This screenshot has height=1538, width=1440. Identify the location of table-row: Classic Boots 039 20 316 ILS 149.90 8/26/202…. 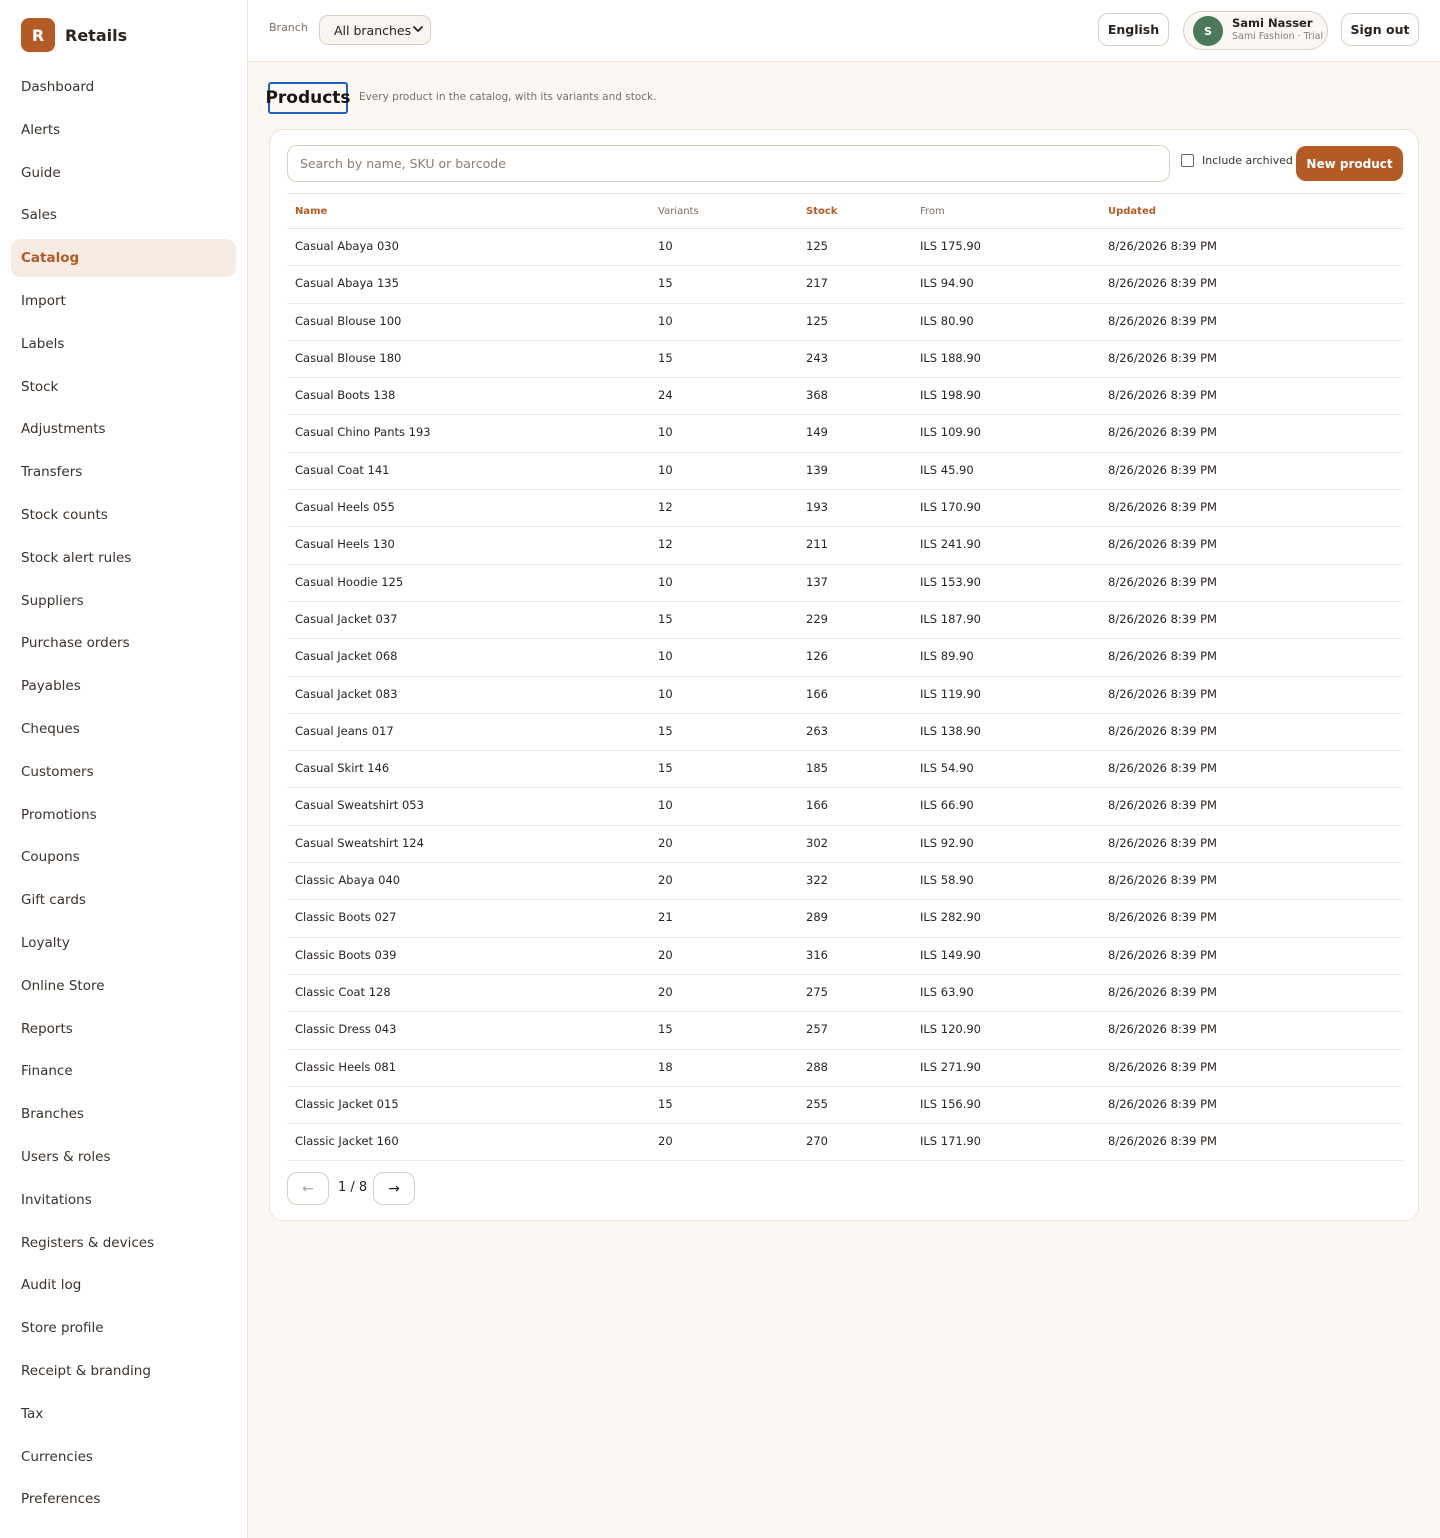
(845, 956).